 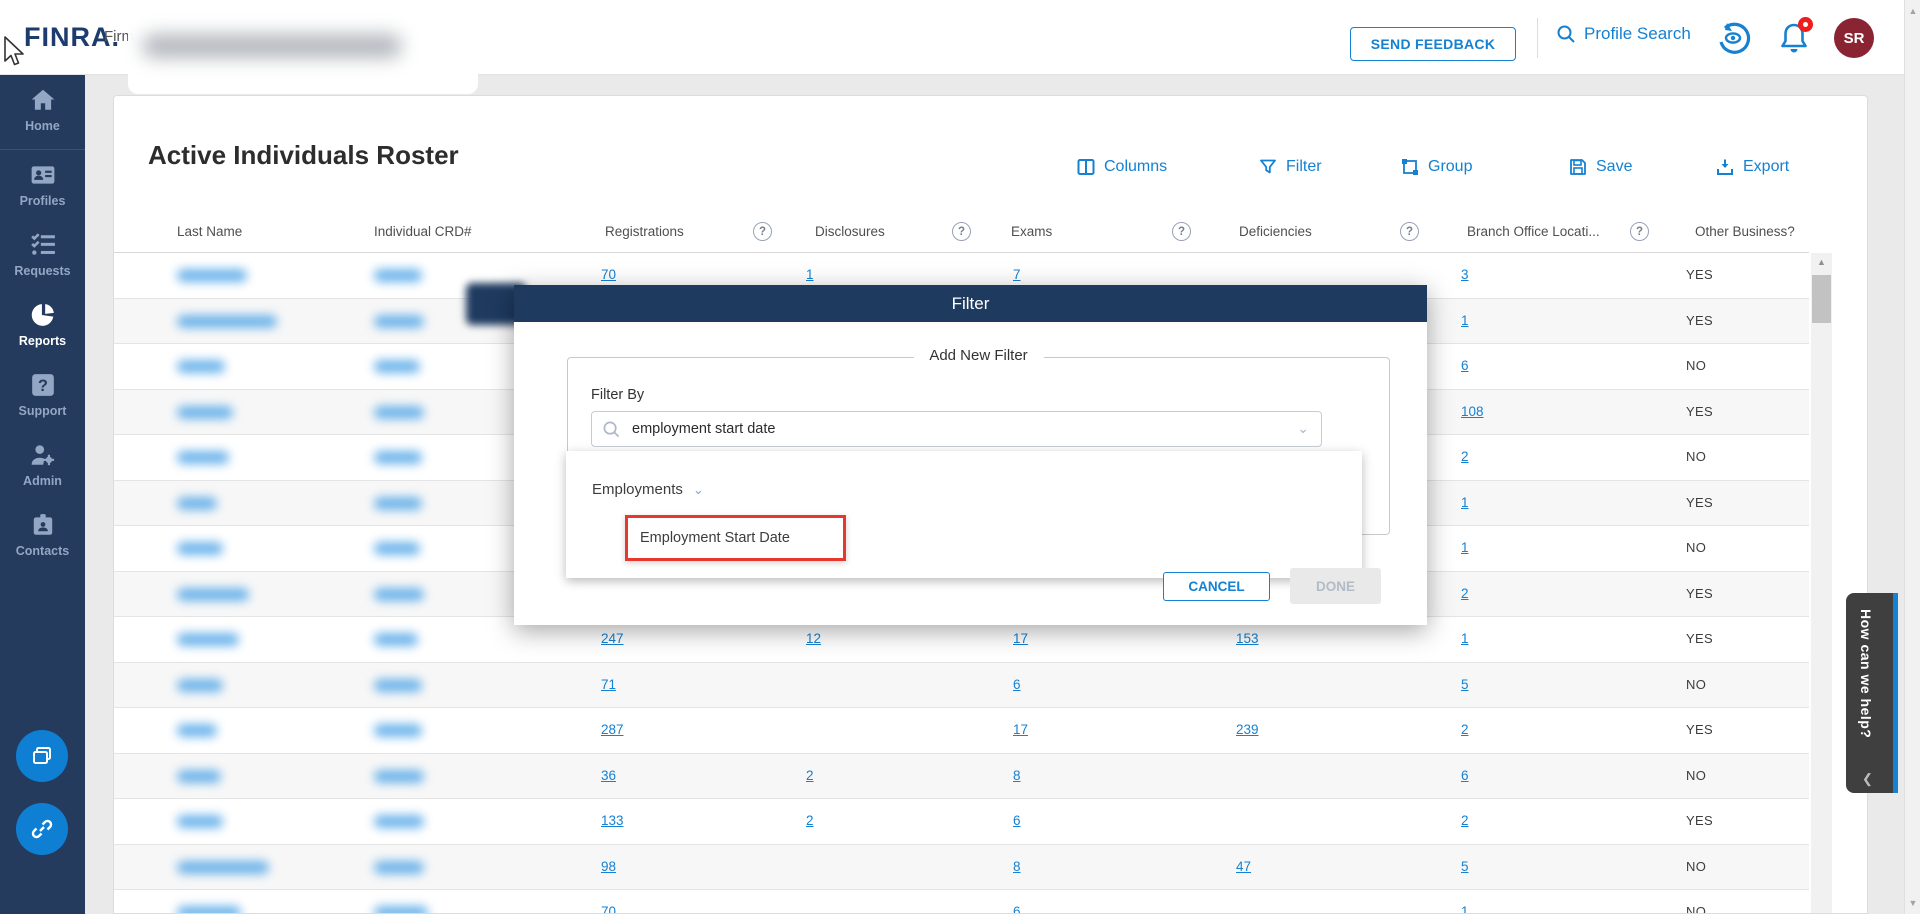 What do you see at coordinates (1752, 167) in the screenshot?
I see `export-button: Export` at bounding box center [1752, 167].